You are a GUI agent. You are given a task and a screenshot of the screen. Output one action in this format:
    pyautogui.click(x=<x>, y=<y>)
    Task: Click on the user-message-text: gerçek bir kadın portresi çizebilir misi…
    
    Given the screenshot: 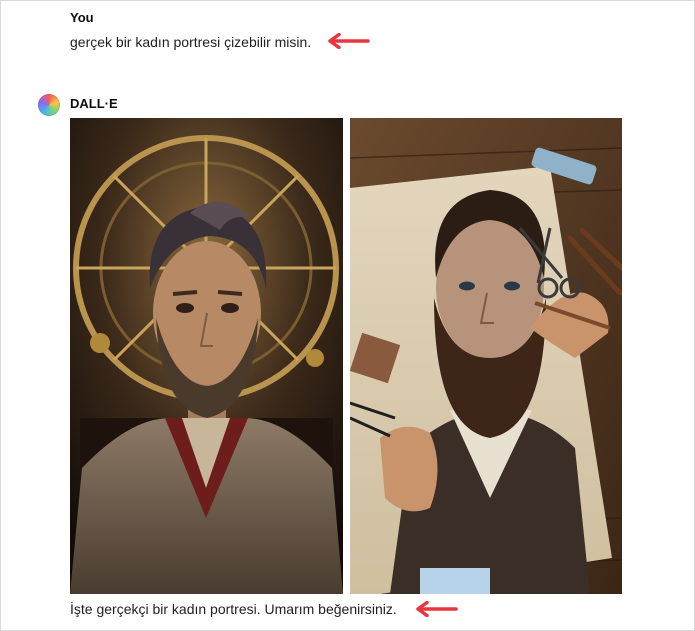 What is the action you would take?
    pyautogui.click(x=191, y=42)
    